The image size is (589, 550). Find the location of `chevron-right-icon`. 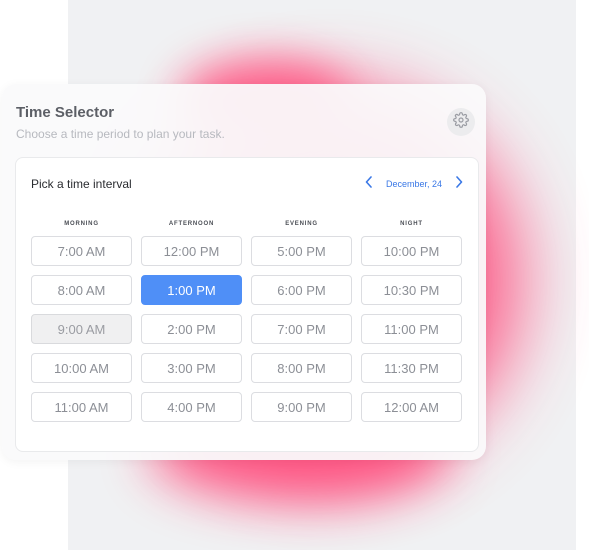

chevron-right-icon is located at coordinates (459, 184).